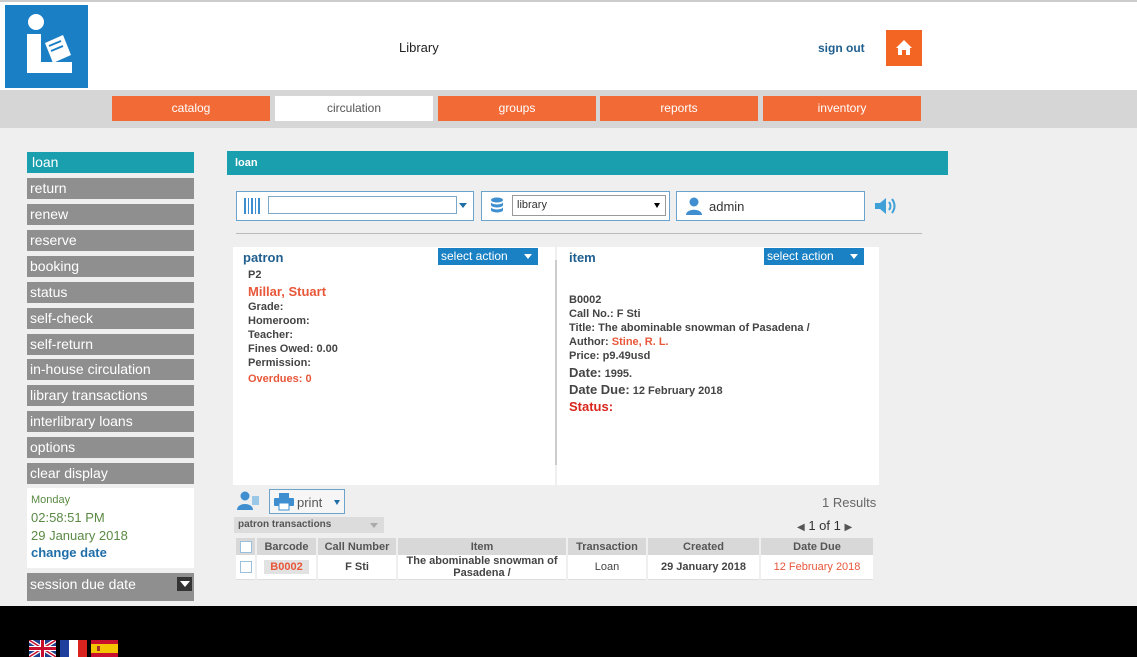 This screenshot has width=1137, height=657. Describe the element at coordinates (308, 379) in the screenshot. I see `patron-overdues-value: 0` at that location.